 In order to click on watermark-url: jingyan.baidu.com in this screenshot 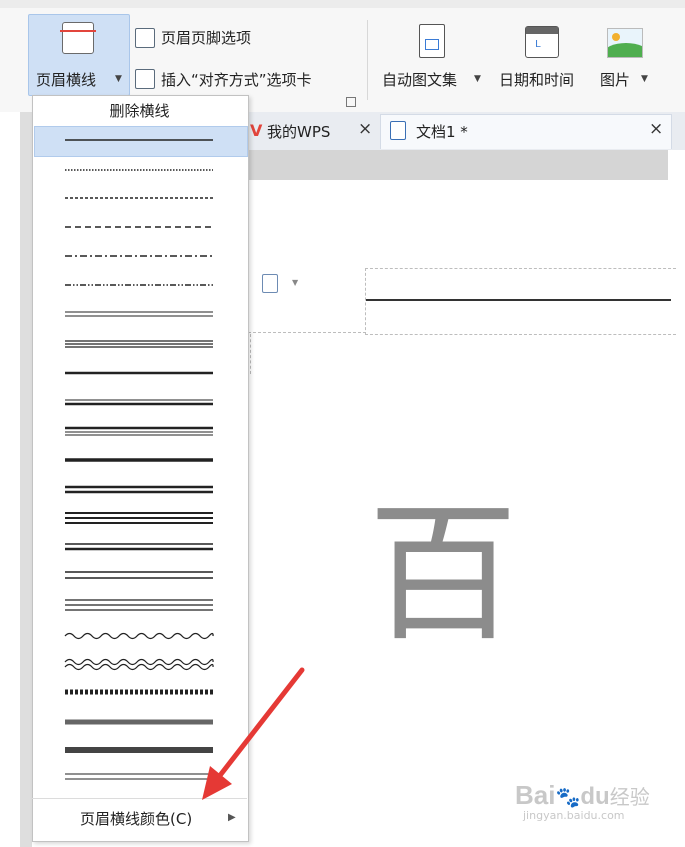, I will do `click(574, 815)`.